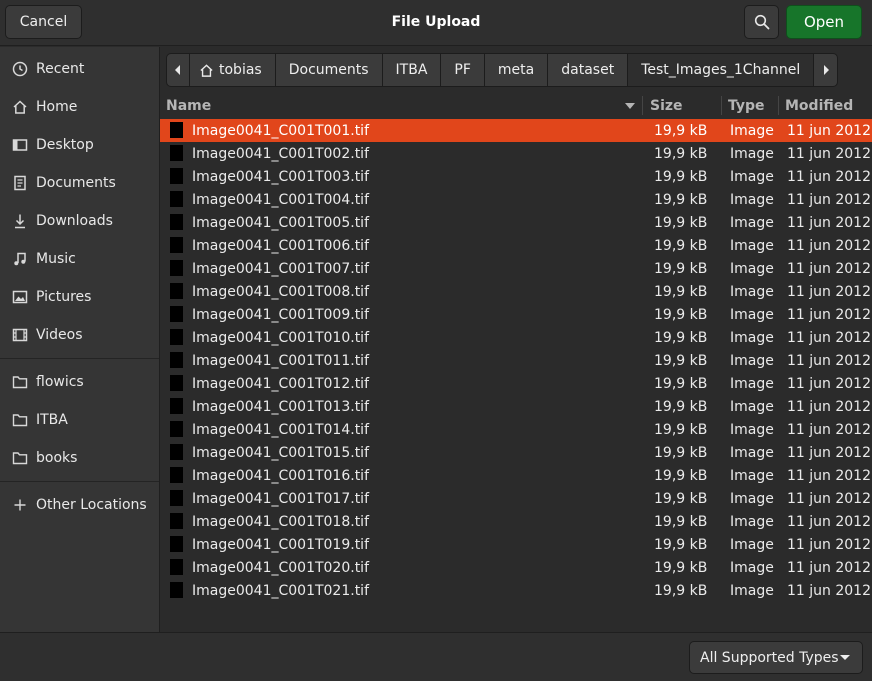 This screenshot has width=872, height=681. Describe the element at coordinates (405, 105) in the screenshot. I see `column-header-name: Name` at that location.